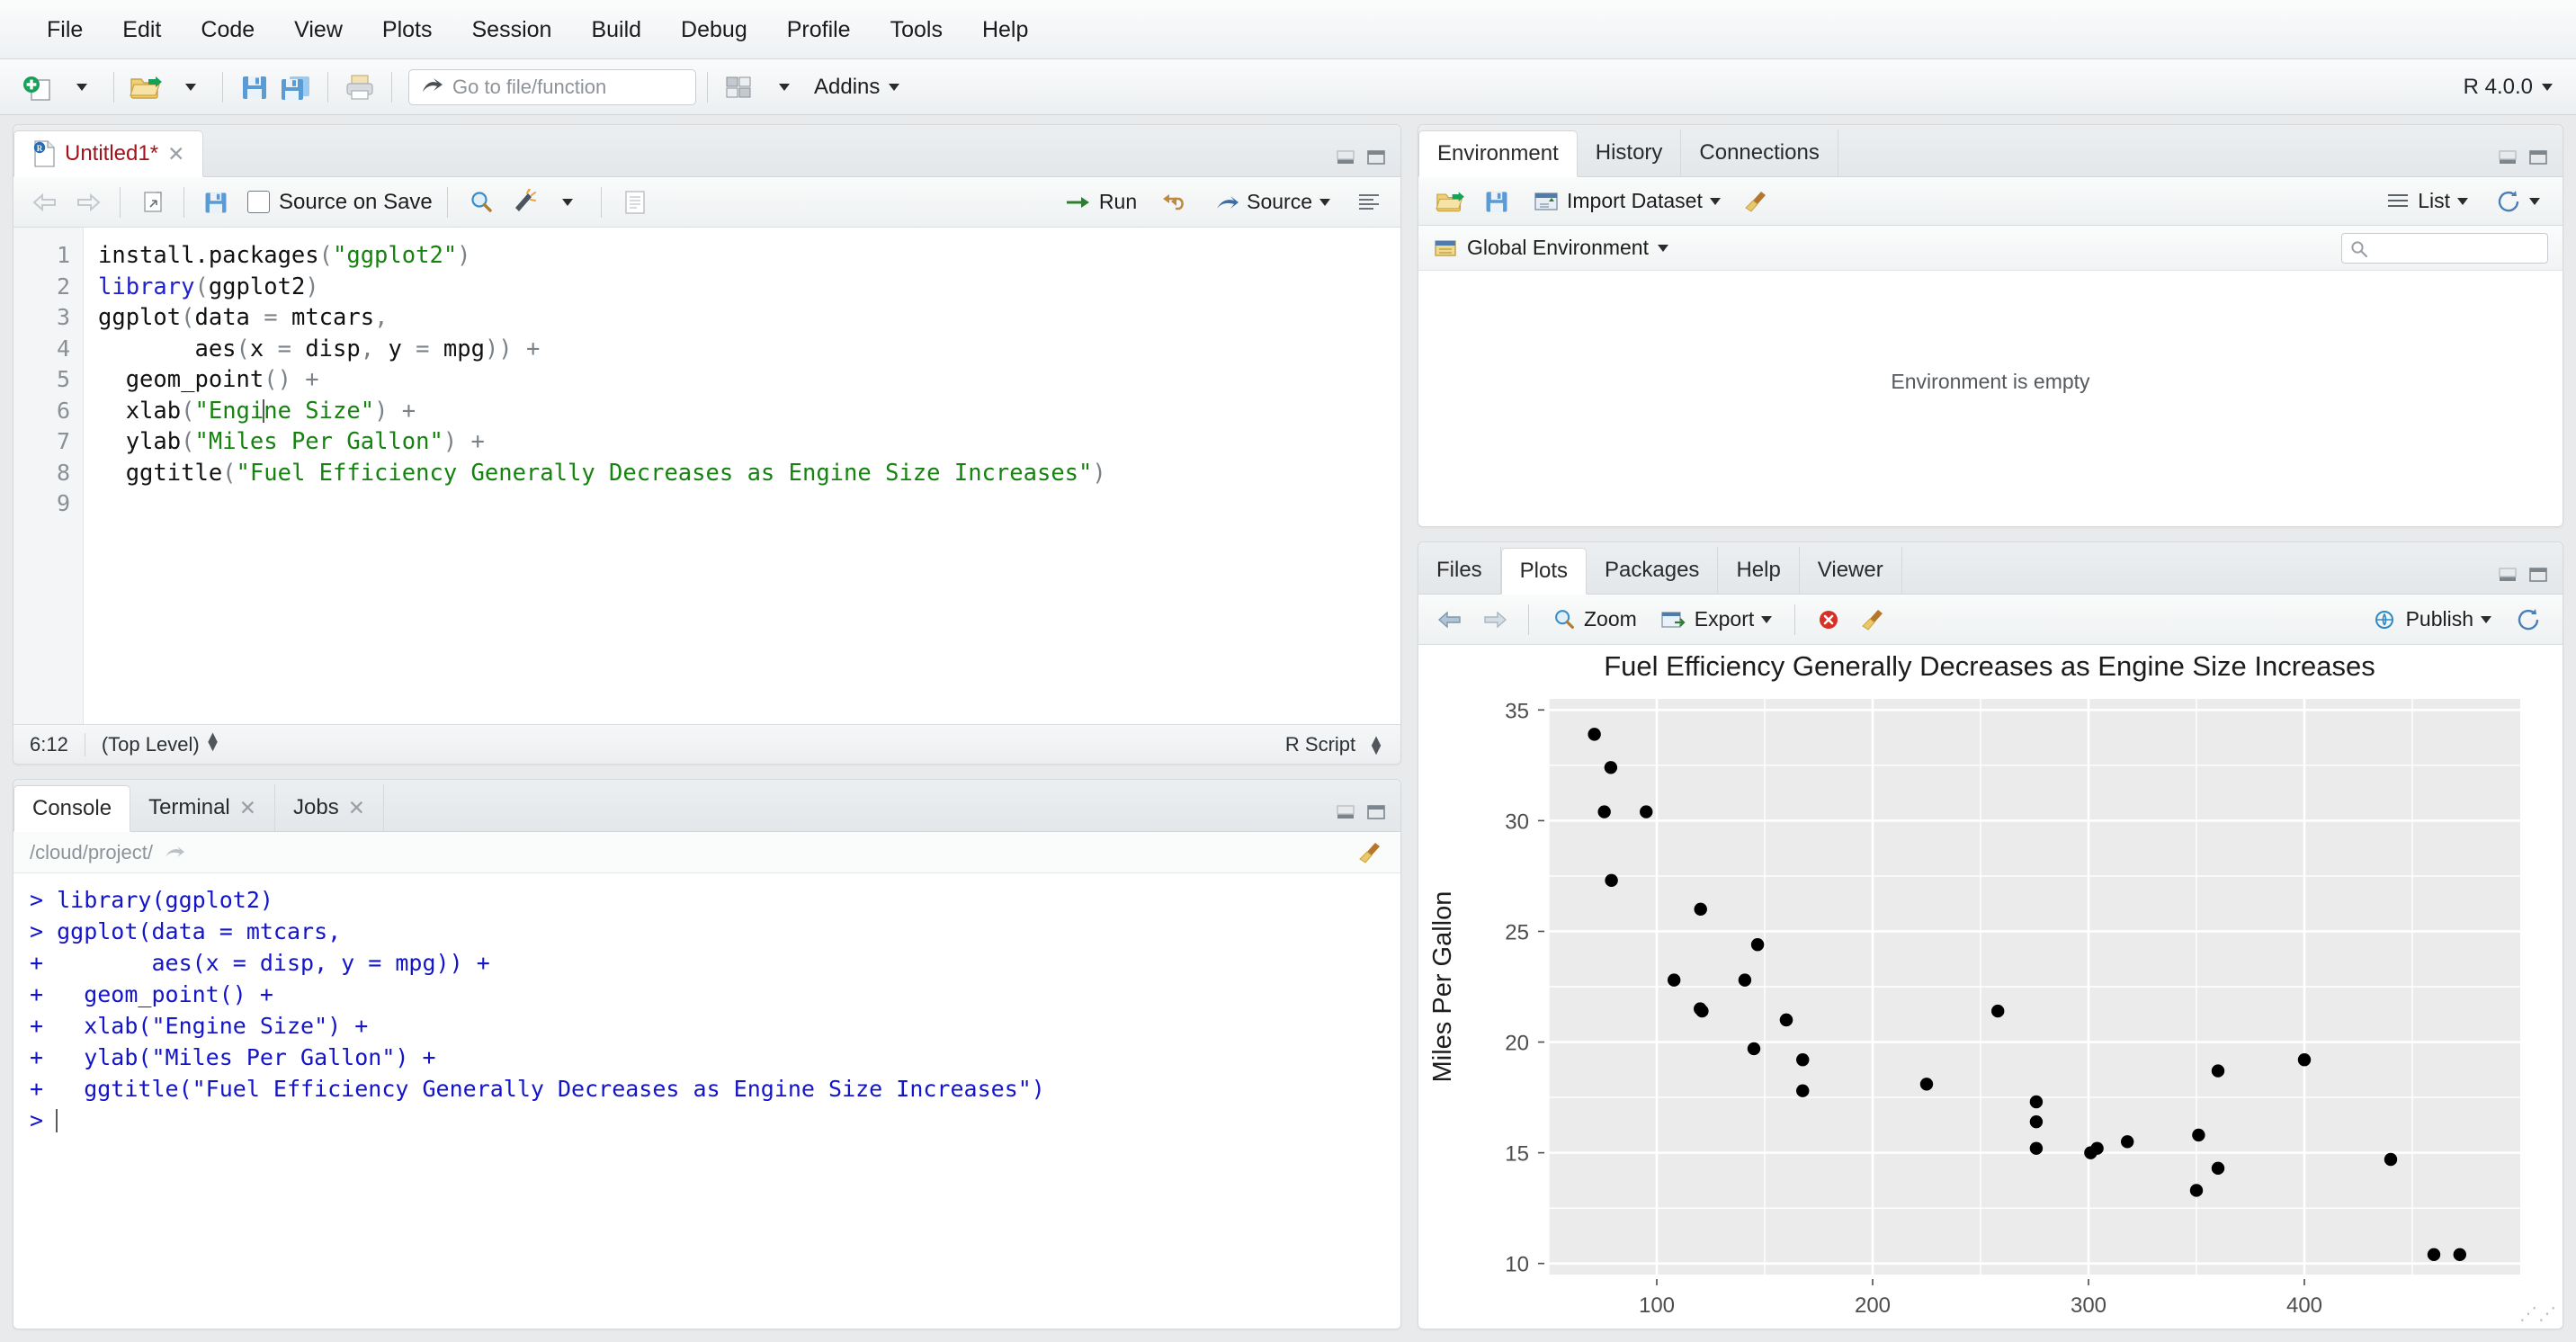 Image resolution: width=2576 pixels, height=1342 pixels. I want to click on code-line: geom_point() +, so click(749, 380).